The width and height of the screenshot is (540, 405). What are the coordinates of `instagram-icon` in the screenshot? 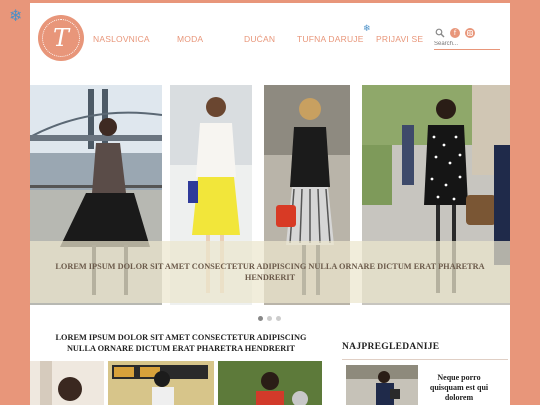 It's located at (470, 33).